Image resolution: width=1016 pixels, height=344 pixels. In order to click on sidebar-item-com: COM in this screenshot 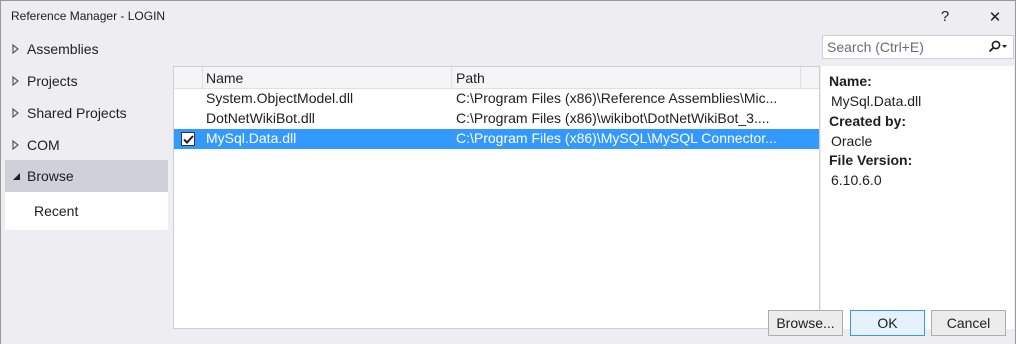, I will do `click(86, 145)`.